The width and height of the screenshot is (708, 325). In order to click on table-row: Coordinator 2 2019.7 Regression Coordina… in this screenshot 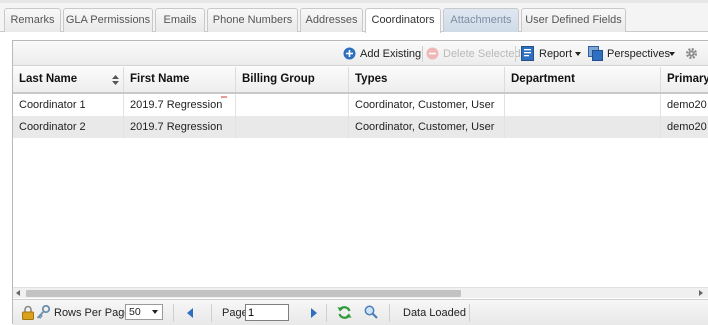, I will do `click(360, 127)`.